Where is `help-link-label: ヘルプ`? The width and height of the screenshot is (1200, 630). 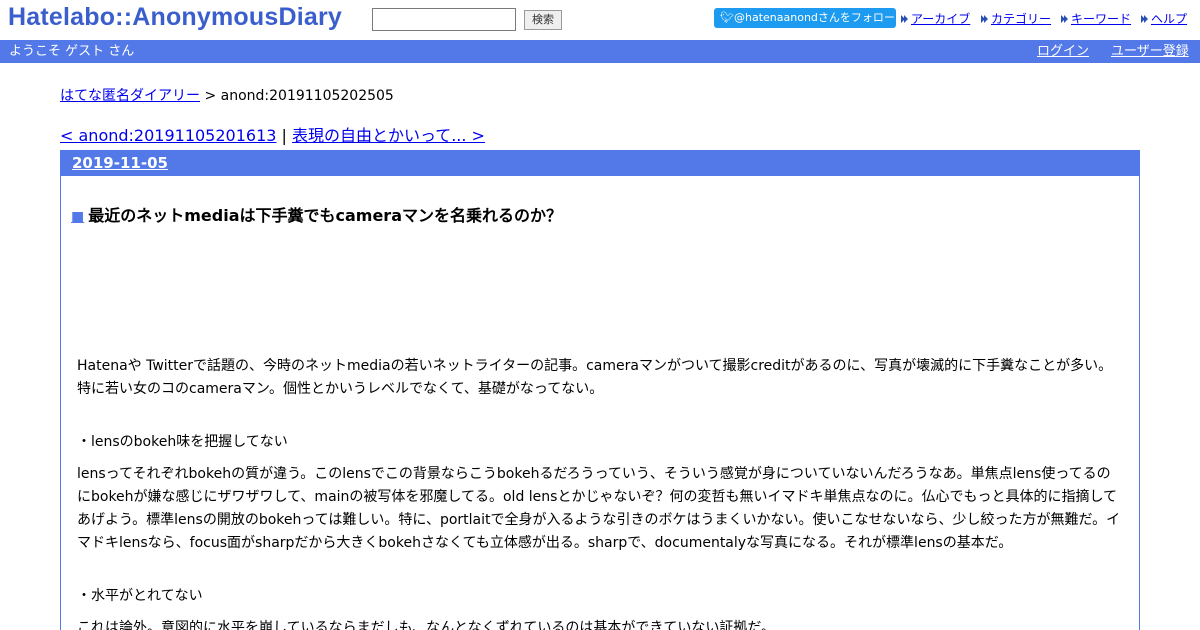
help-link-label: ヘルプ is located at coordinates (1169, 19).